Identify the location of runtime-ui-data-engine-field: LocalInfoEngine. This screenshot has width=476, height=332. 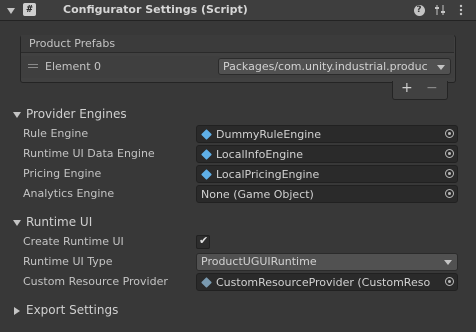
(327, 154).